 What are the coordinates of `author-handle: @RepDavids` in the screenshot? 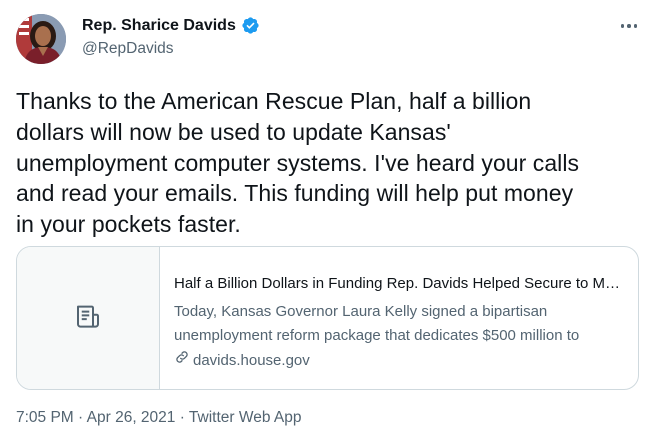 It's located at (128, 49).